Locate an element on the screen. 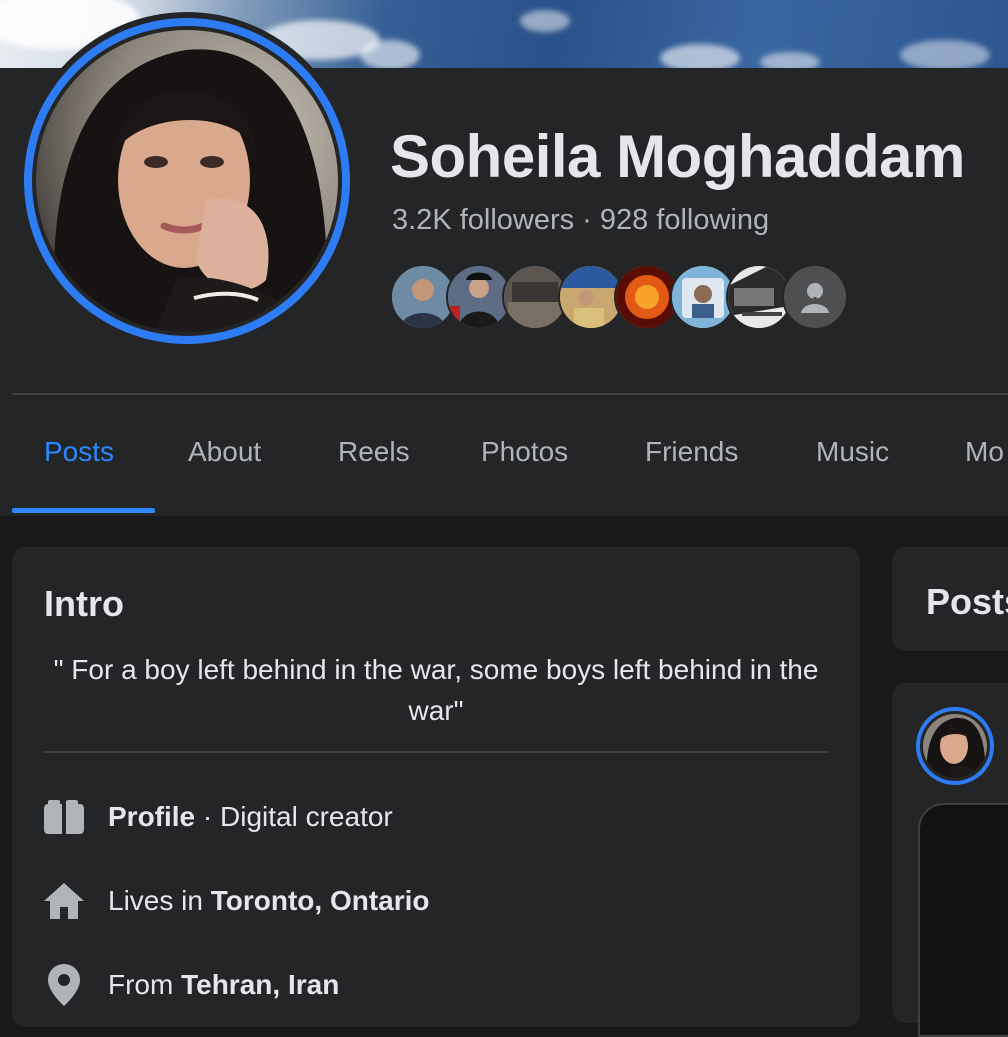 The width and height of the screenshot is (1008, 1037). story-ring is located at coordinates (187, 181).